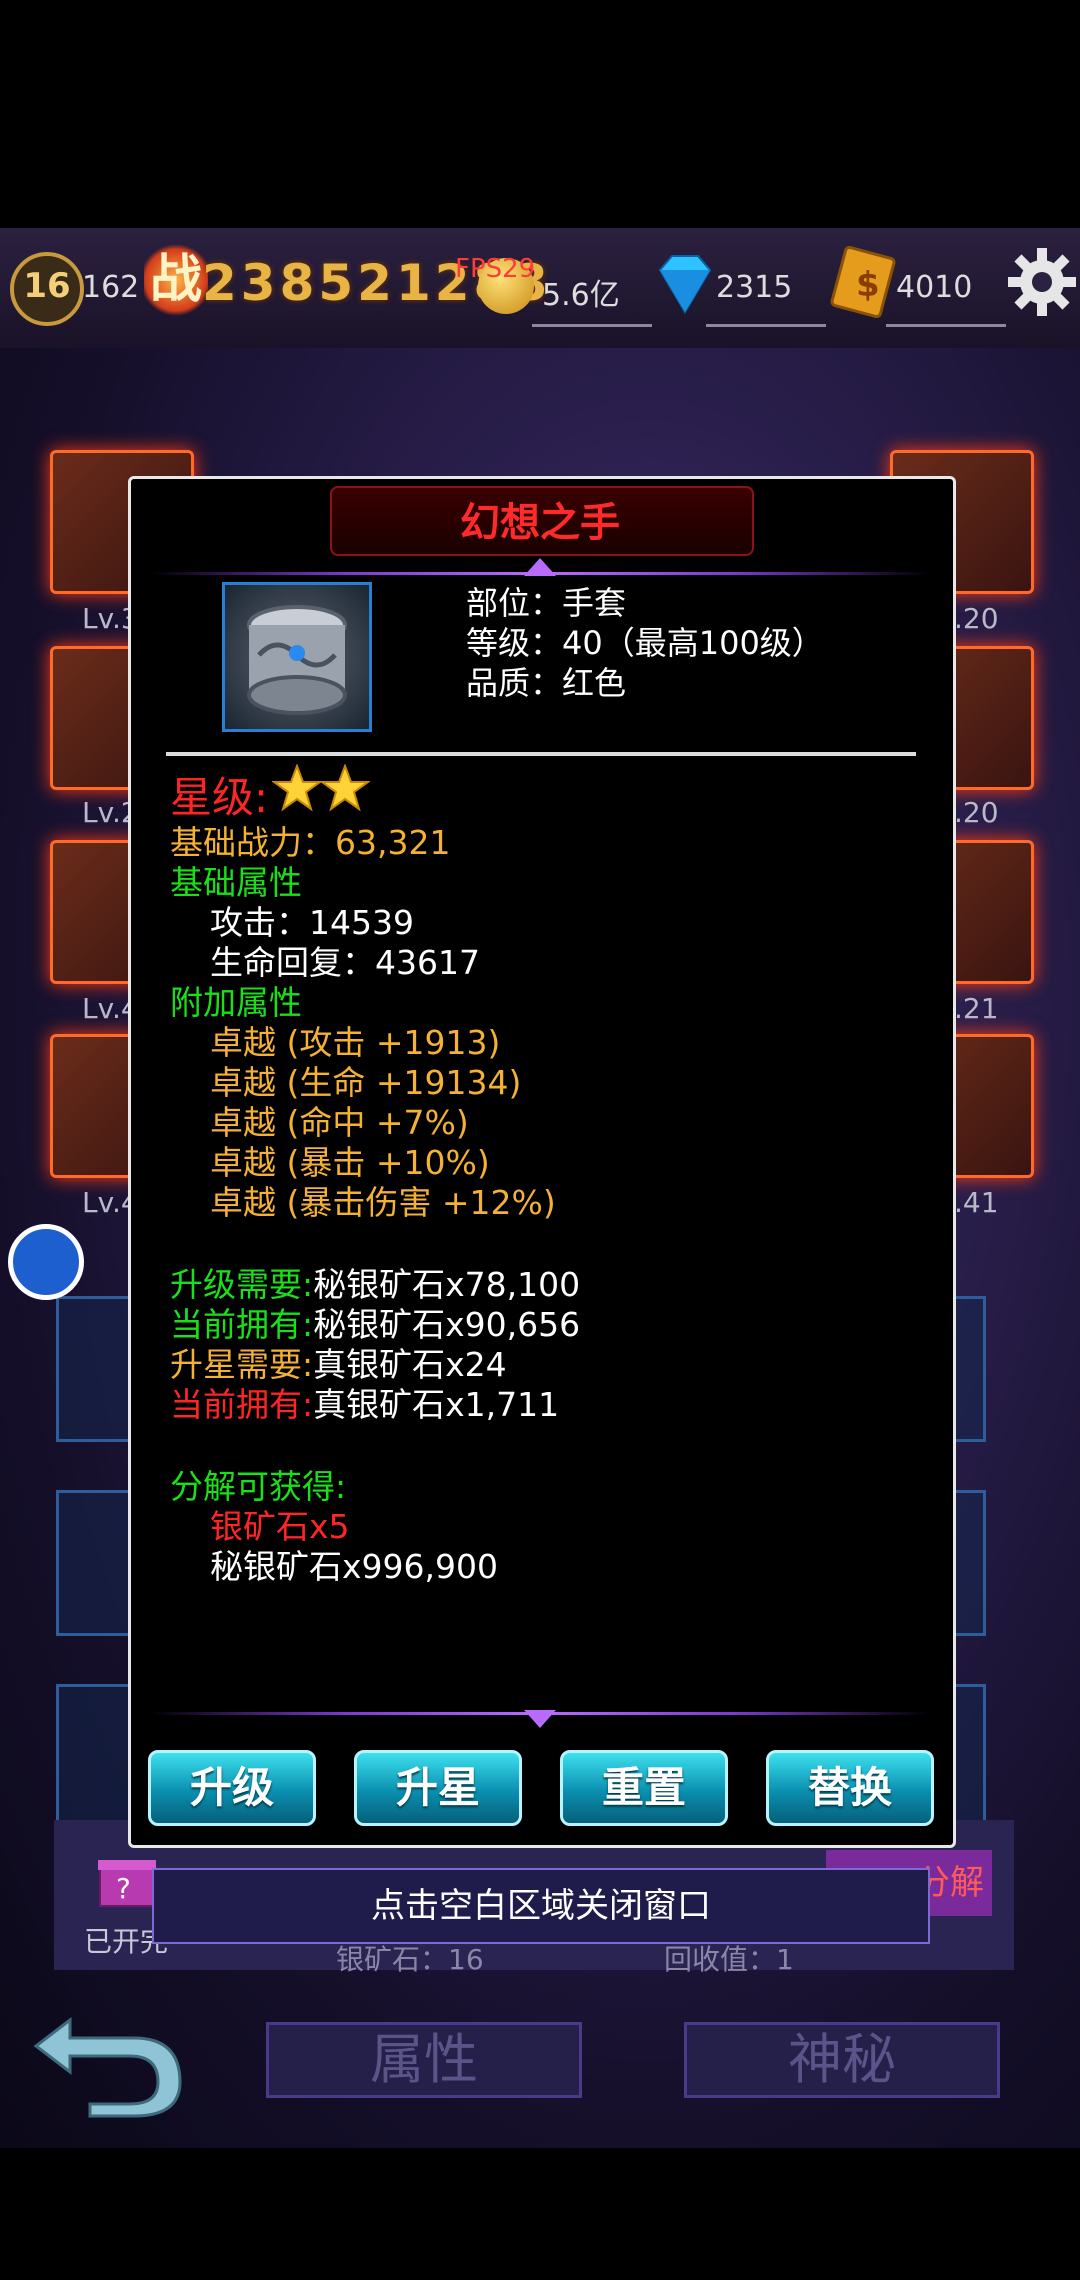  Describe the element at coordinates (592, 325) in the screenshot. I see `gold-underline` at that location.